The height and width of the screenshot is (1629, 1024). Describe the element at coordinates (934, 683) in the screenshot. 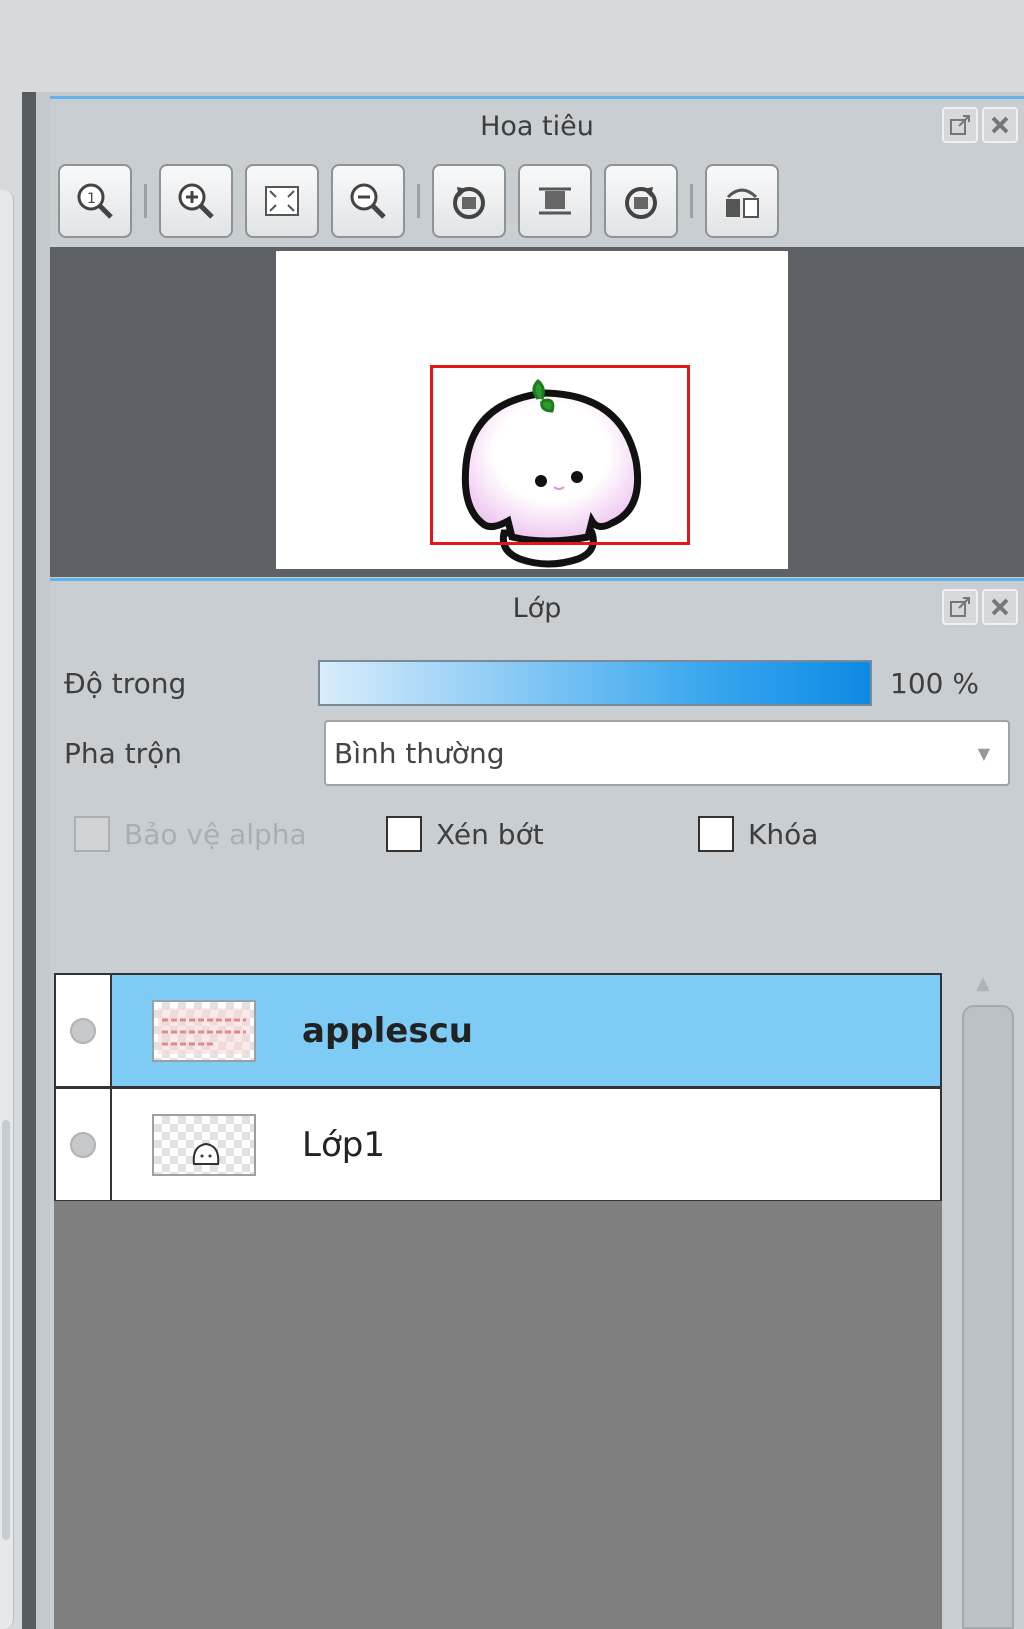

I see `opacity-value: 100 %` at that location.